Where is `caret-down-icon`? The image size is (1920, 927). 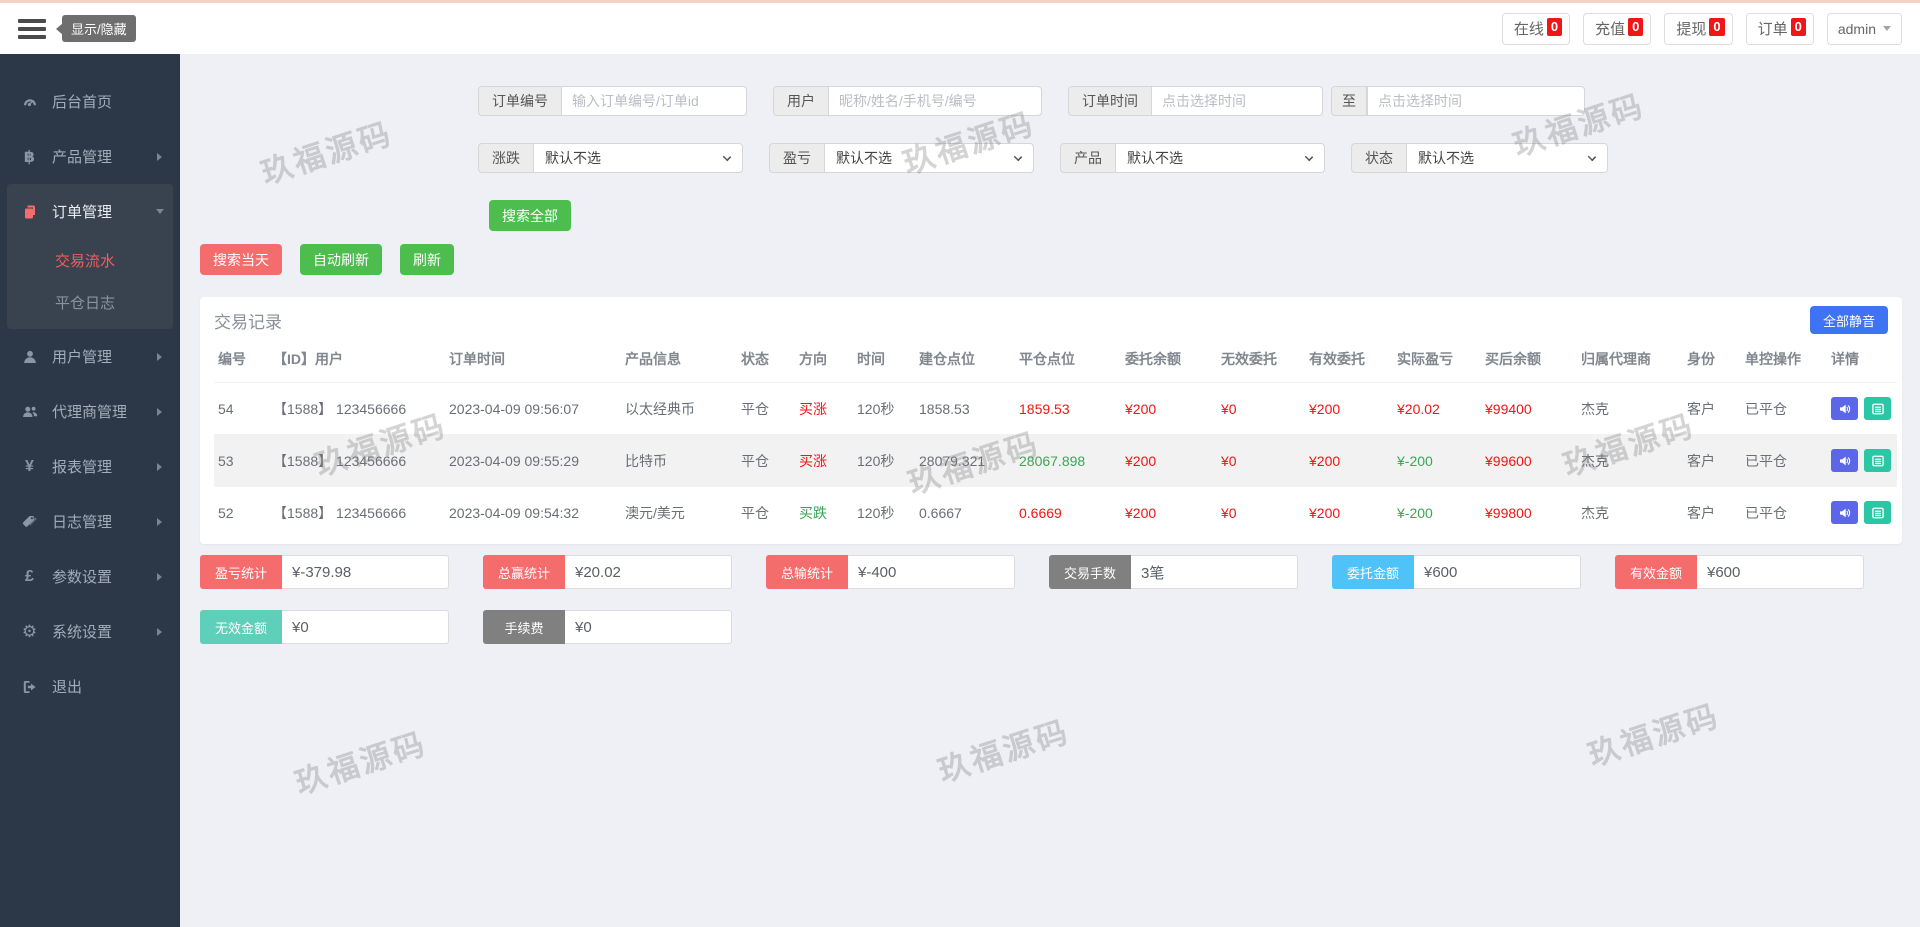
caret-down-icon is located at coordinates (1887, 30).